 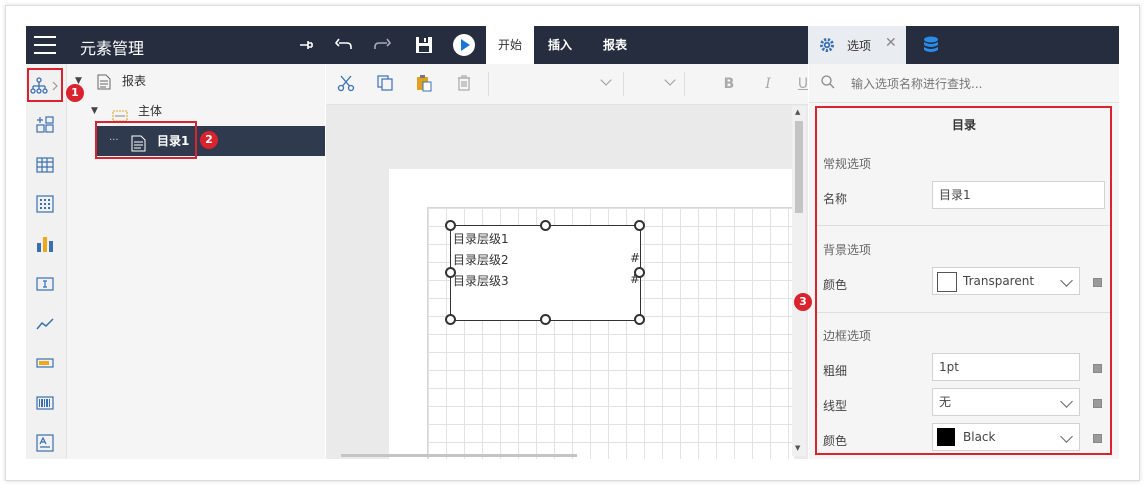 What do you see at coordinates (481, 260) in the screenshot?
I see `toc-level-2: 目录层级2` at bounding box center [481, 260].